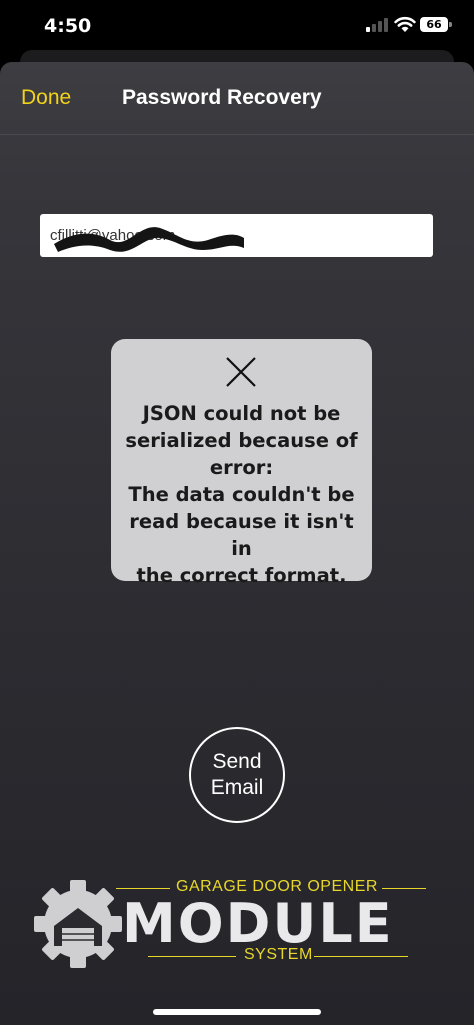 This screenshot has width=474, height=1025. Describe the element at coordinates (222, 97) in the screenshot. I see `page-title: Password Recovery` at that location.